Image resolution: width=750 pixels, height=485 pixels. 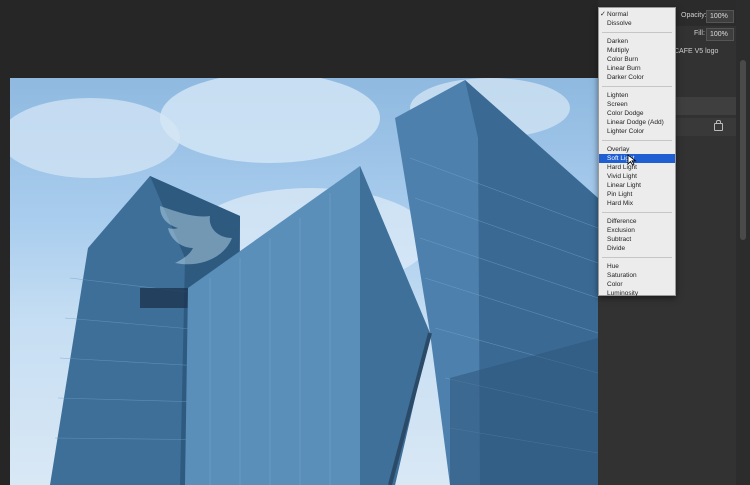 I want to click on blend-mode-item: Darken, so click(x=637, y=41).